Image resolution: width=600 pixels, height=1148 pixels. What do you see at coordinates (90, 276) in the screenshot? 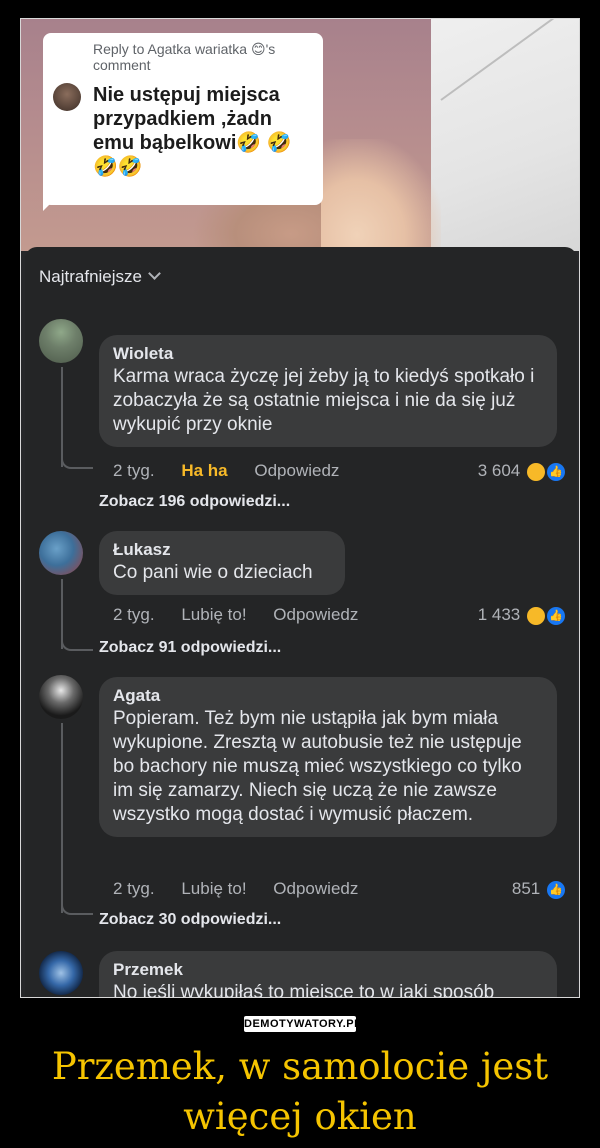
I see `sort-label: Najtrafniejsze` at bounding box center [90, 276].